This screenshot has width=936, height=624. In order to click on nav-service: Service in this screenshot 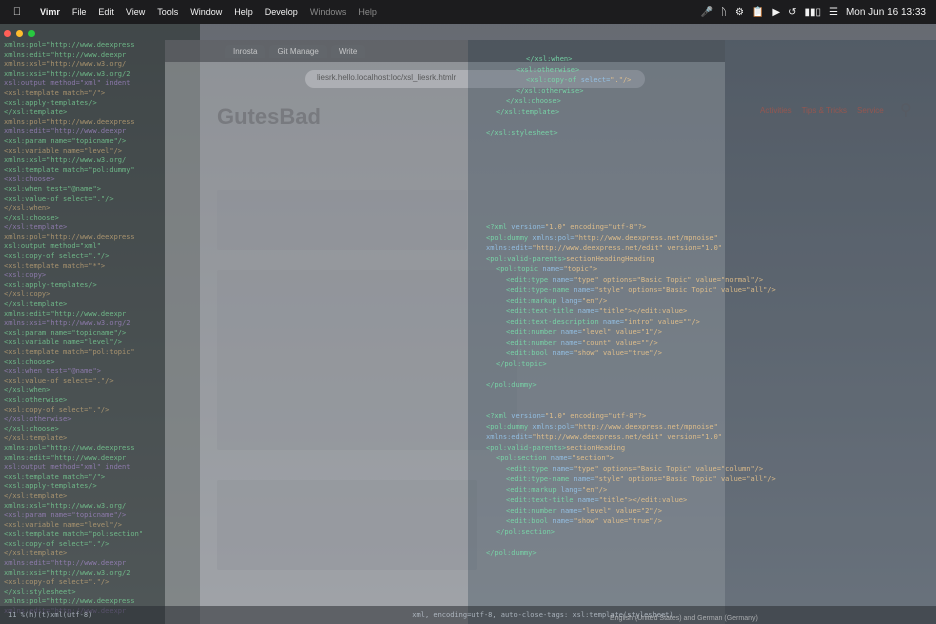, I will do `click(870, 110)`.